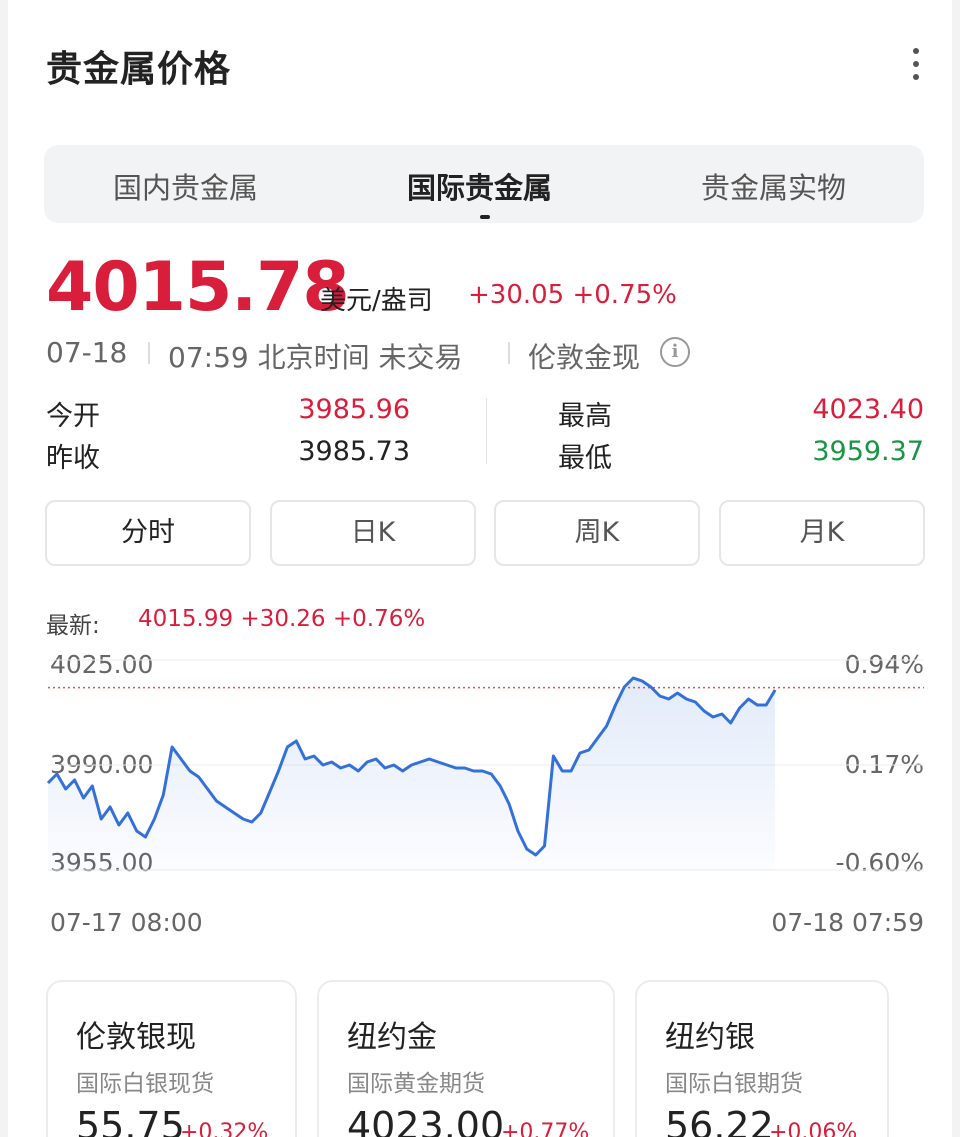  What do you see at coordinates (916, 64) in the screenshot?
I see `more-vertical-icon` at bounding box center [916, 64].